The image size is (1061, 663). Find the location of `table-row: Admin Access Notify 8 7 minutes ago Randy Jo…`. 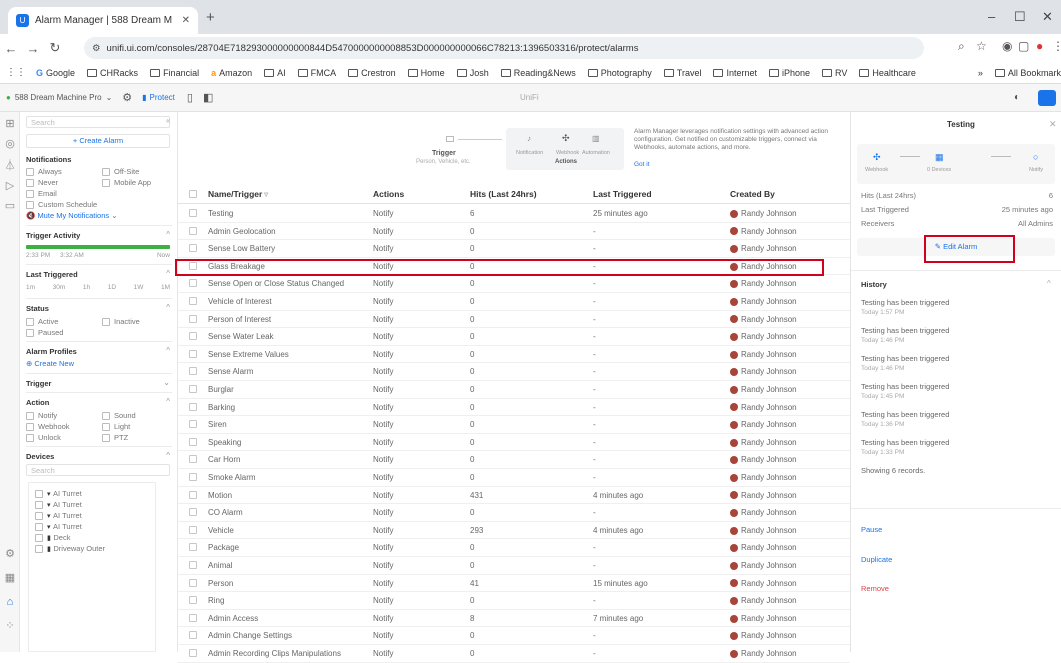

table-row: Admin Access Notify 8 7 minutes ago Randy Jo… is located at coordinates (514, 619).